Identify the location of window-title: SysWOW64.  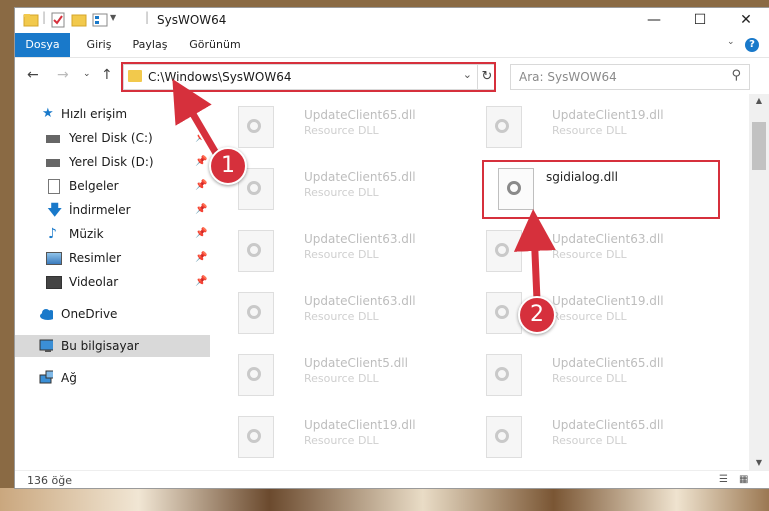
(192, 20).